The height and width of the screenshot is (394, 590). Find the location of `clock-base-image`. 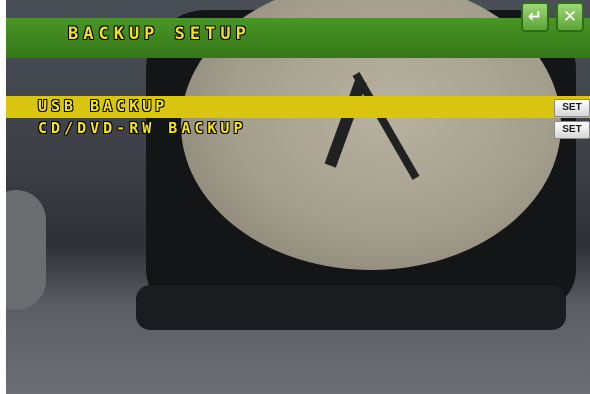

clock-base-image is located at coordinates (351, 307).